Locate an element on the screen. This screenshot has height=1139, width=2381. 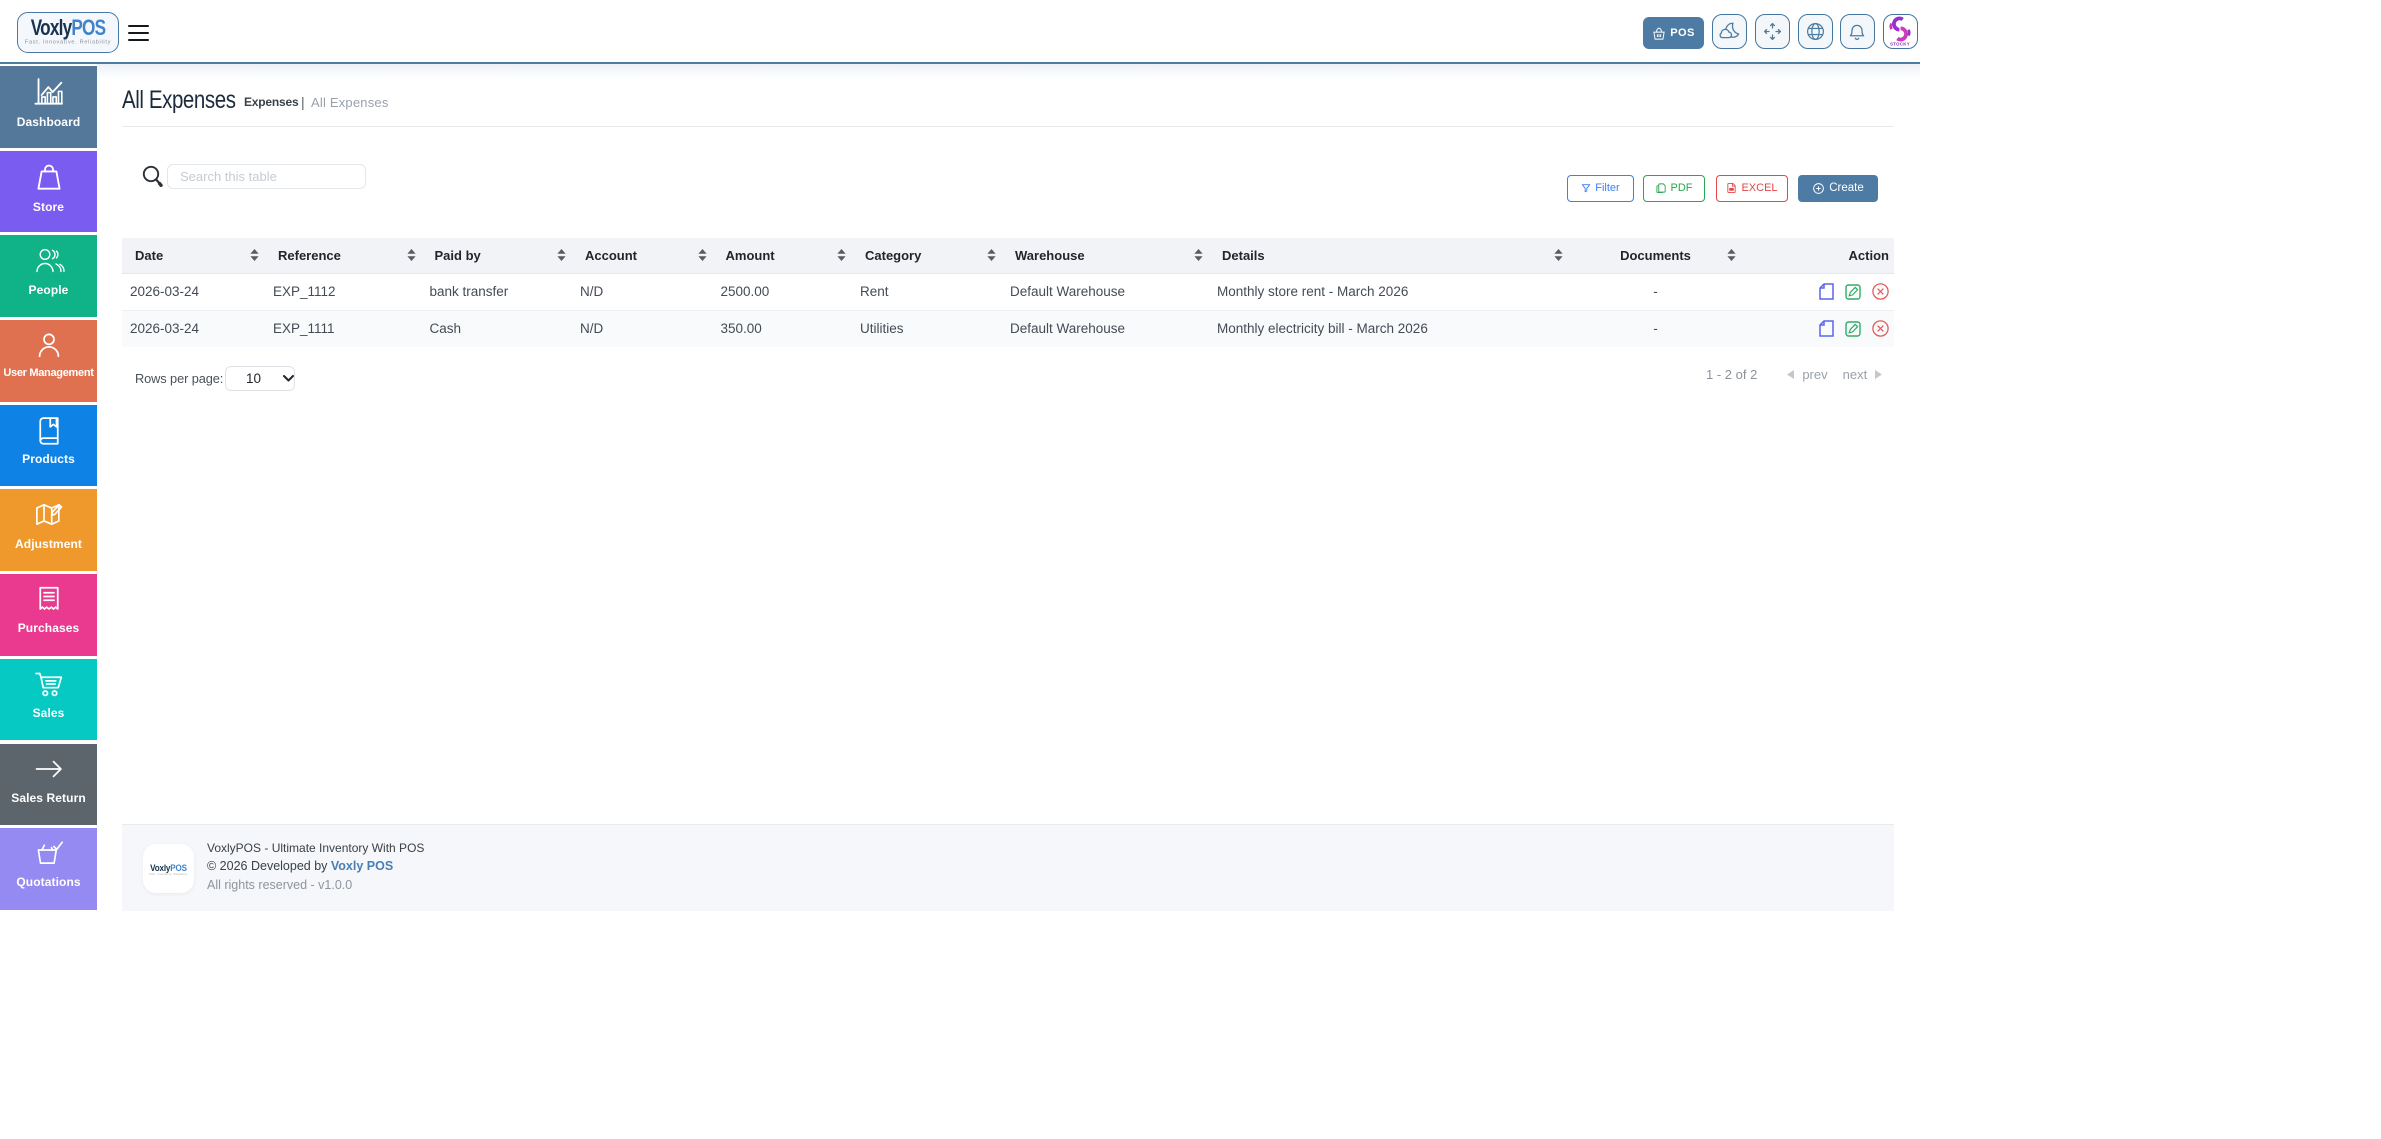
svg-text: STOCKY is located at coordinates (1900, 44).